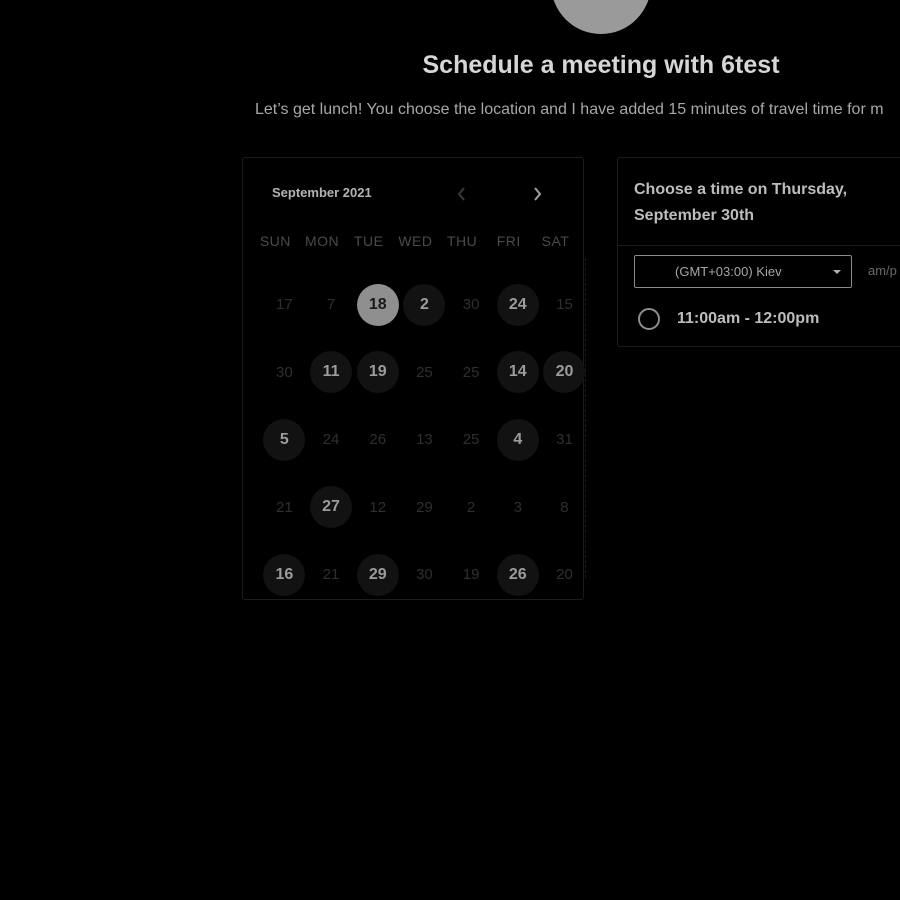 Image resolution: width=900 pixels, height=900 pixels. Describe the element at coordinates (450, 50) in the screenshot. I see `header: Schedule a meeting with 6test` at that location.